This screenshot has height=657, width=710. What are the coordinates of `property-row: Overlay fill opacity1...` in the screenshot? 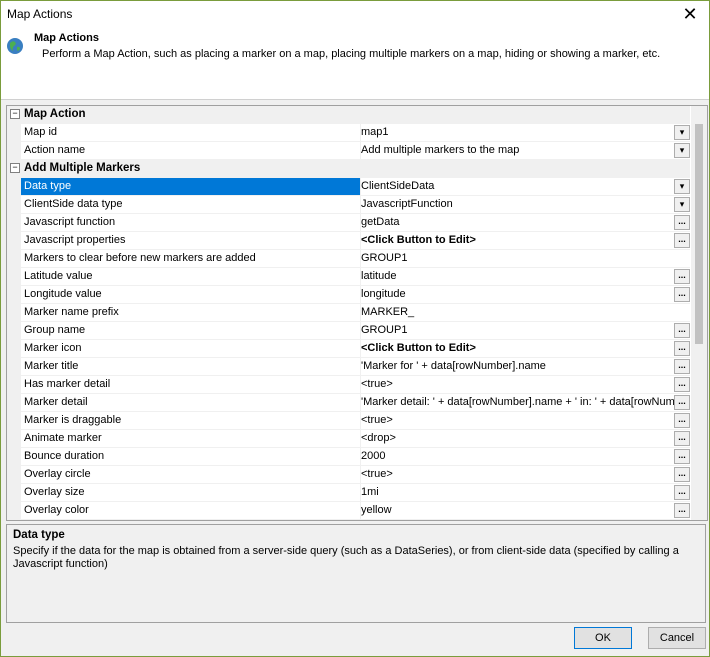 It's located at (348, 520).